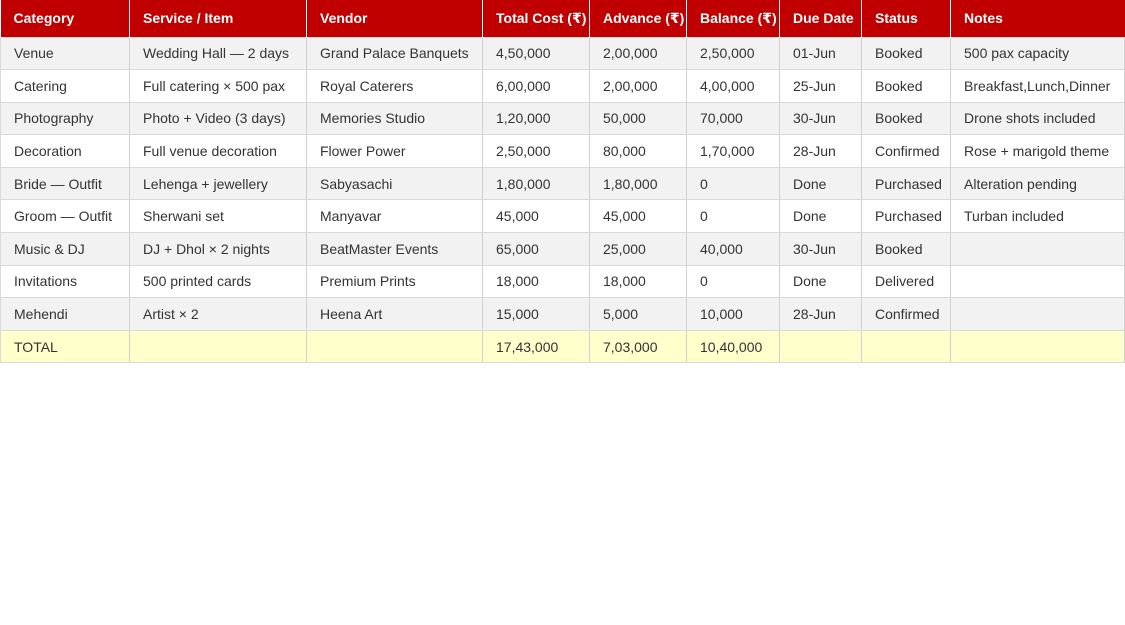  What do you see at coordinates (536, 216) in the screenshot?
I see `cell-total-cost: 45,000` at bounding box center [536, 216].